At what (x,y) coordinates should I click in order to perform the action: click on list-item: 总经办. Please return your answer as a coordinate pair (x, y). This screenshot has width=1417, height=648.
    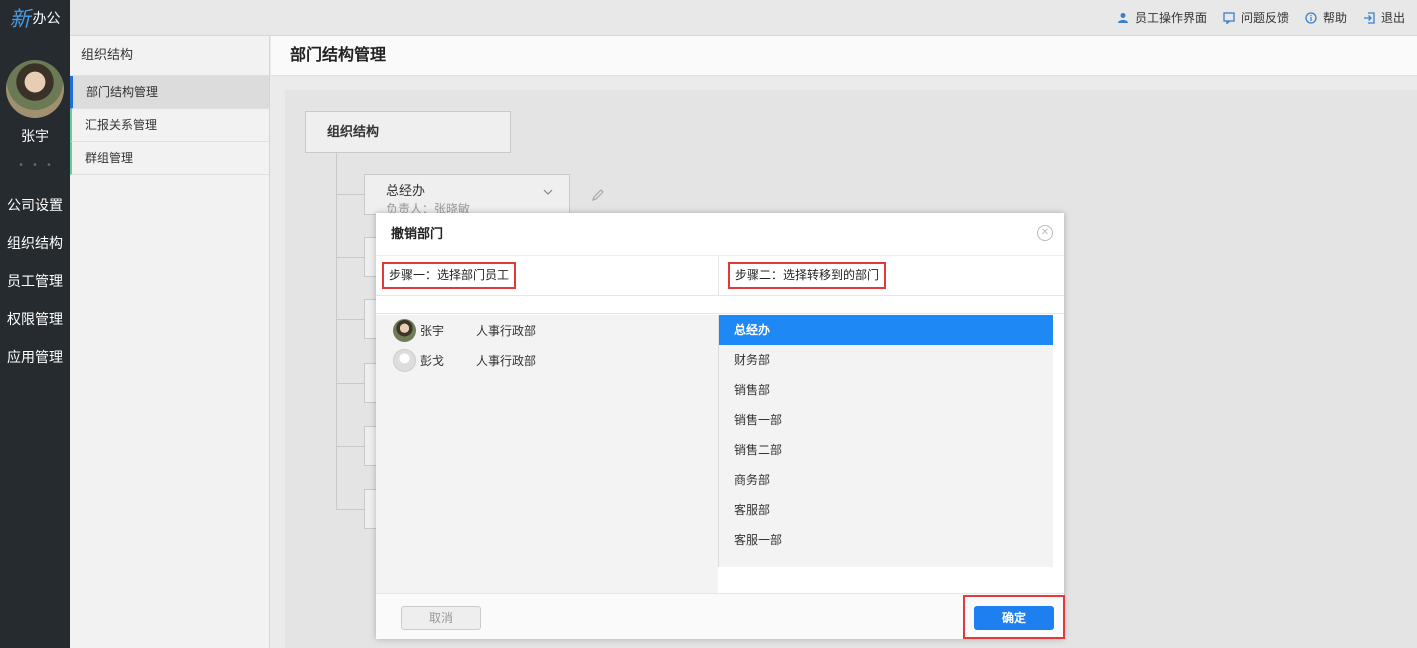
    Looking at the image, I should click on (886, 330).